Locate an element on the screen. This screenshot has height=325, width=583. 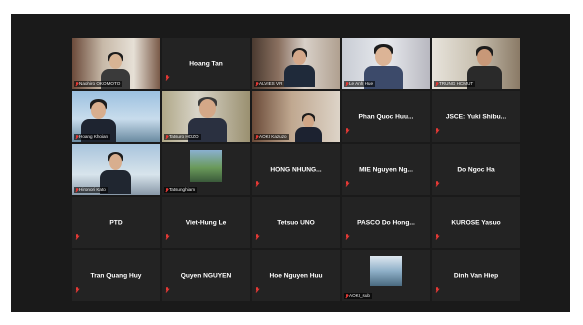
participant-name: Dinh Van Hiep is located at coordinates (476, 275).